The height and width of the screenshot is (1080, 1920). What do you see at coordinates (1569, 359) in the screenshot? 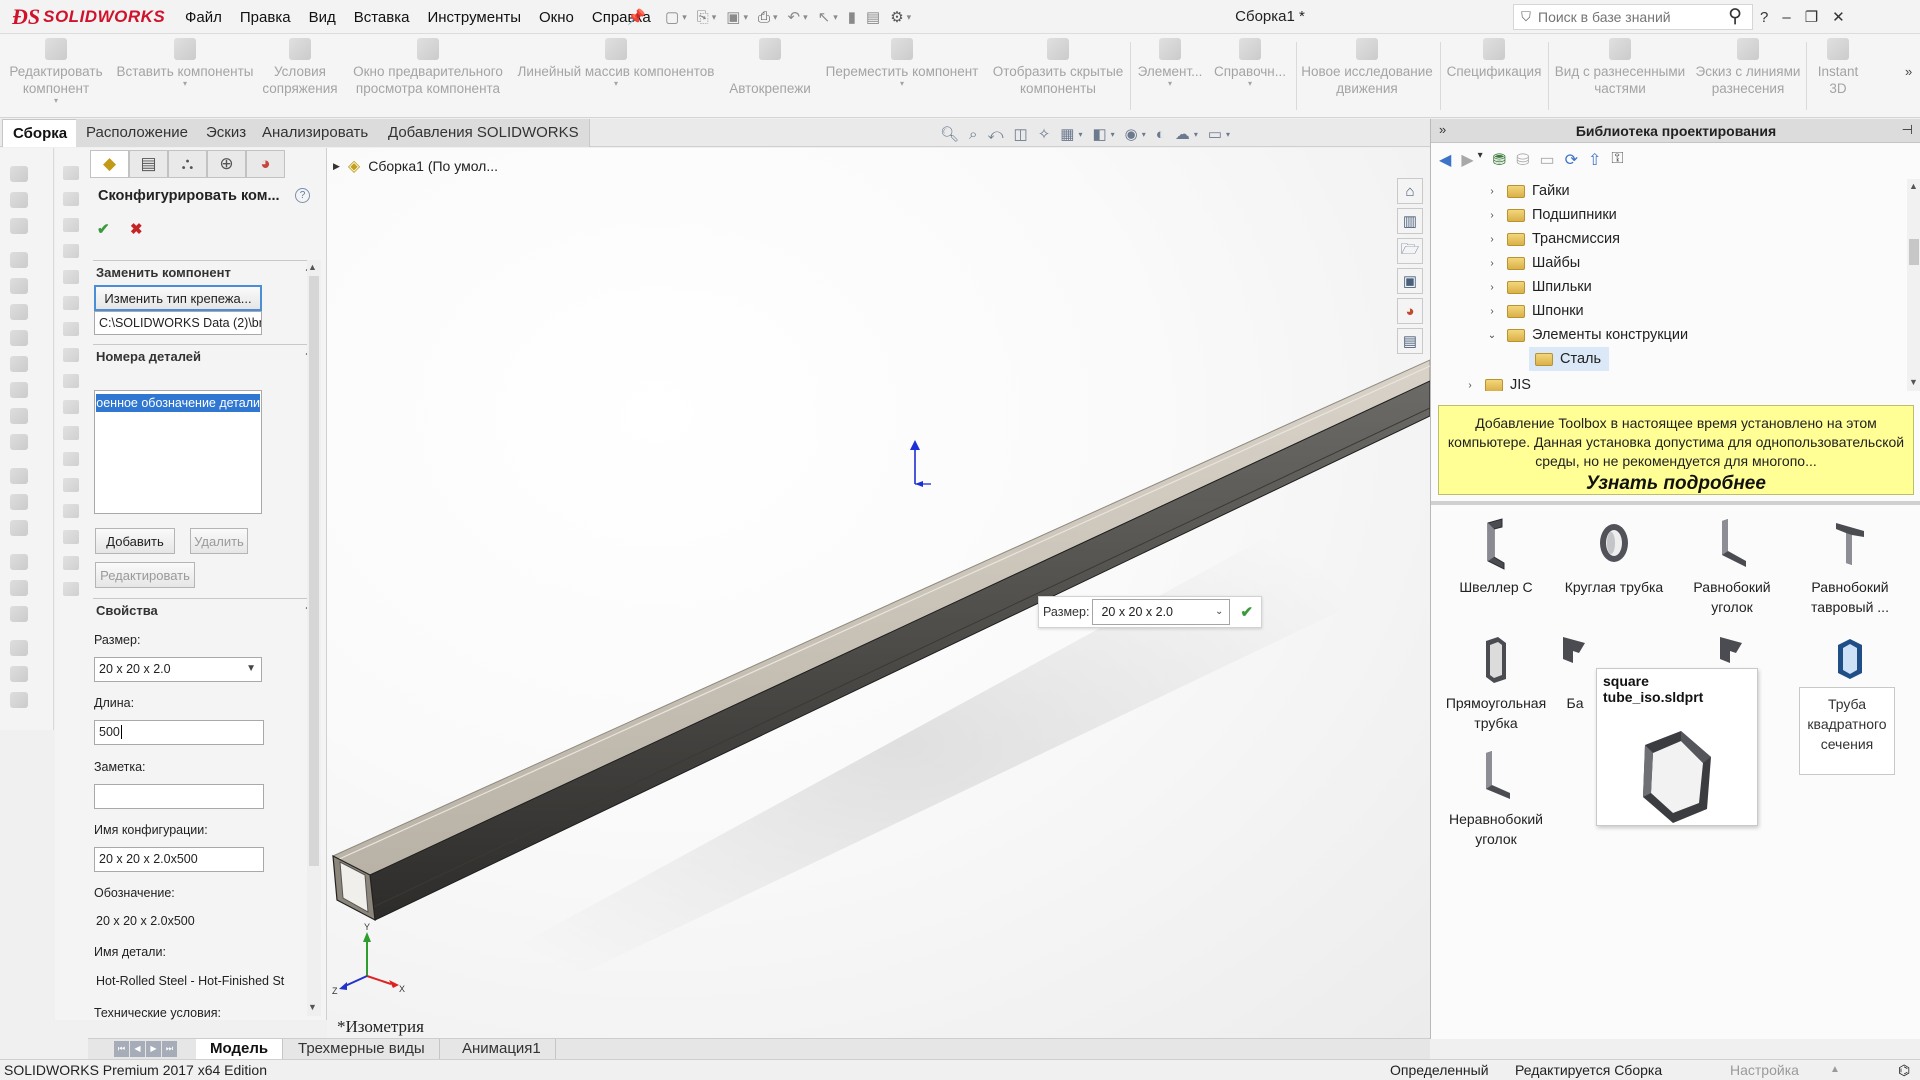
I see `tree-item-steel: Сталь` at bounding box center [1569, 359].